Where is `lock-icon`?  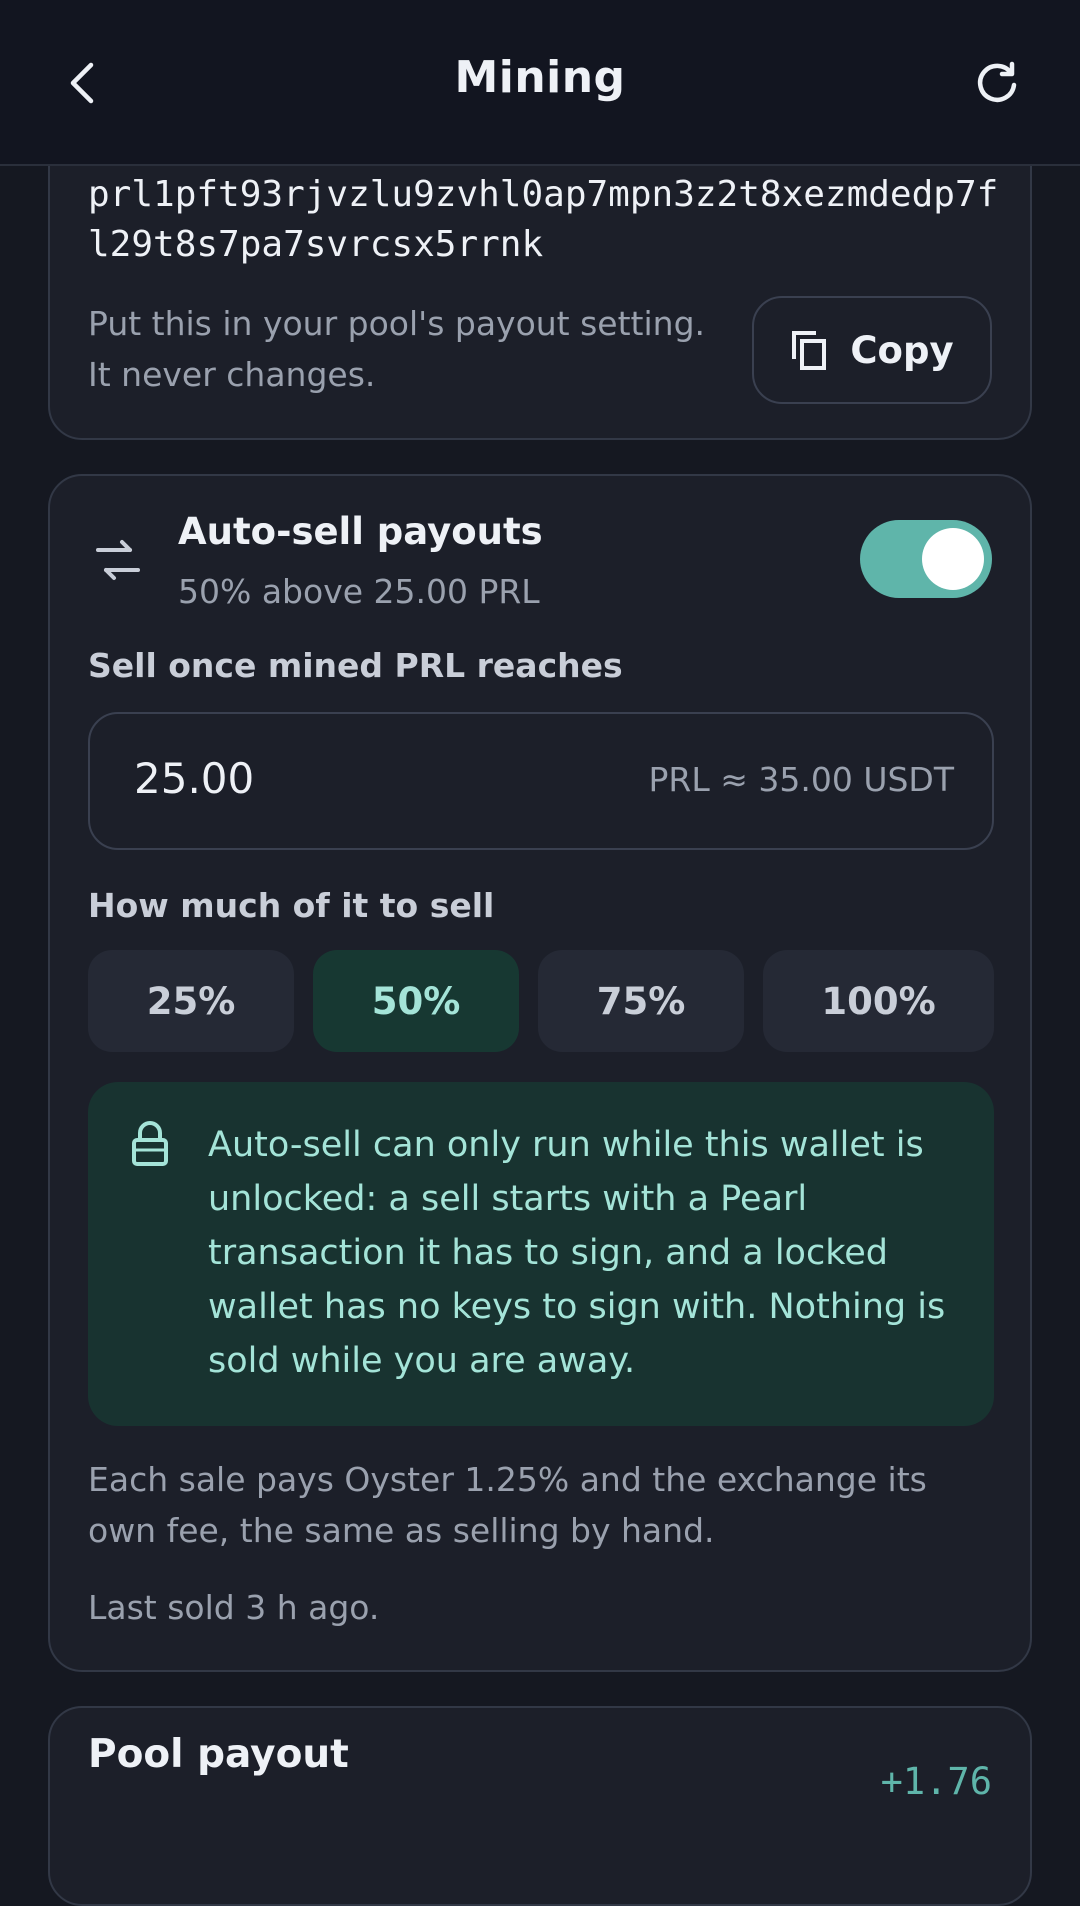 lock-icon is located at coordinates (150, 1143).